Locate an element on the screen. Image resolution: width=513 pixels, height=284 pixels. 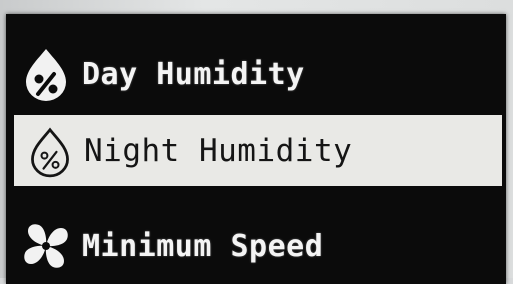
menu-item-label: Night Humidity is located at coordinates (218, 150).